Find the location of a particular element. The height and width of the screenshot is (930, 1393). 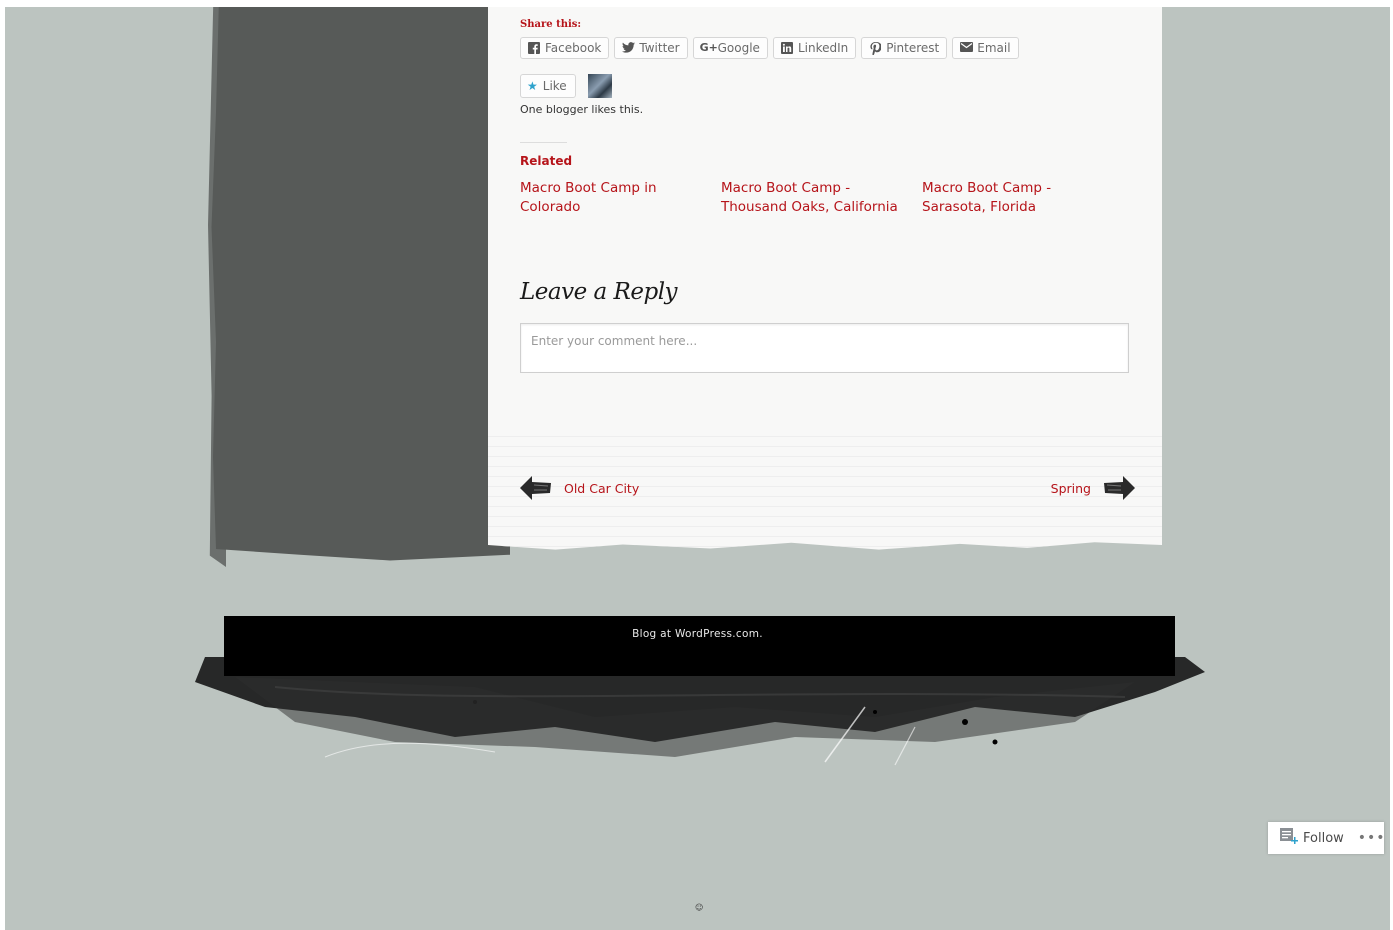

follow-bar: Follow ••• is located at coordinates (1327, 838).